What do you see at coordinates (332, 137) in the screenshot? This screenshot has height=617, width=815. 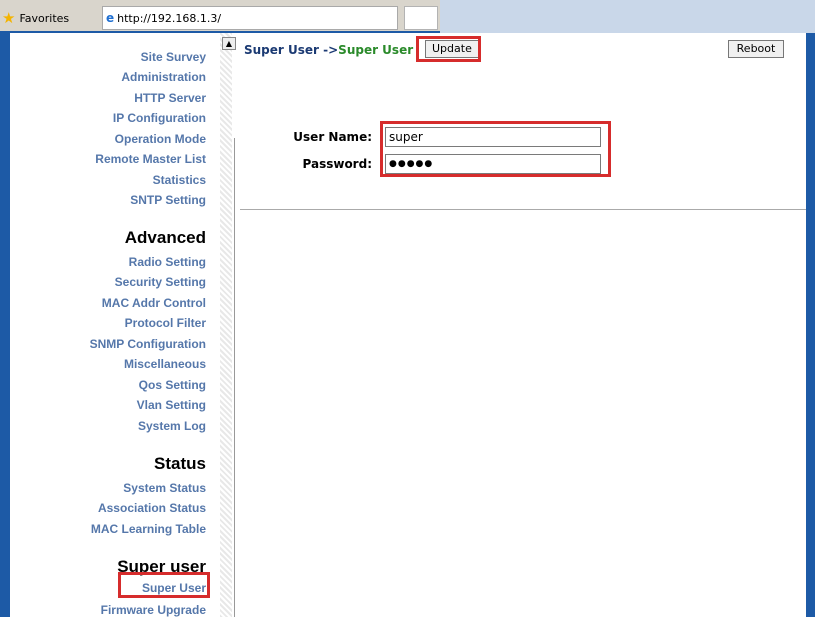 I see `username-label: User Name:` at bounding box center [332, 137].